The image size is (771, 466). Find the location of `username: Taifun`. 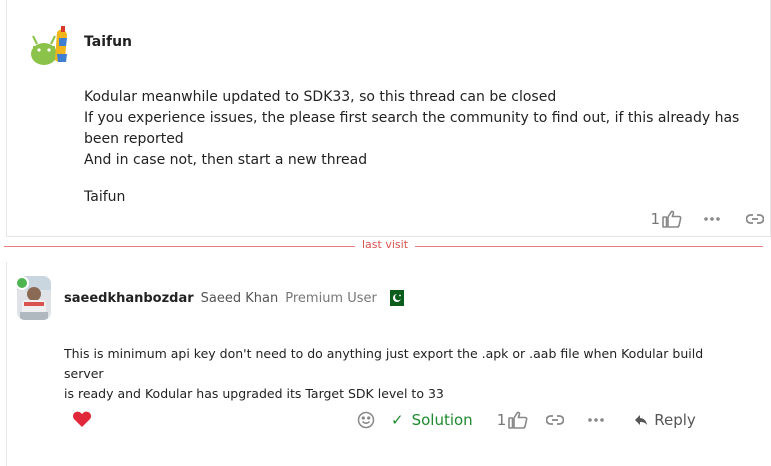

username: Taifun is located at coordinates (108, 42).